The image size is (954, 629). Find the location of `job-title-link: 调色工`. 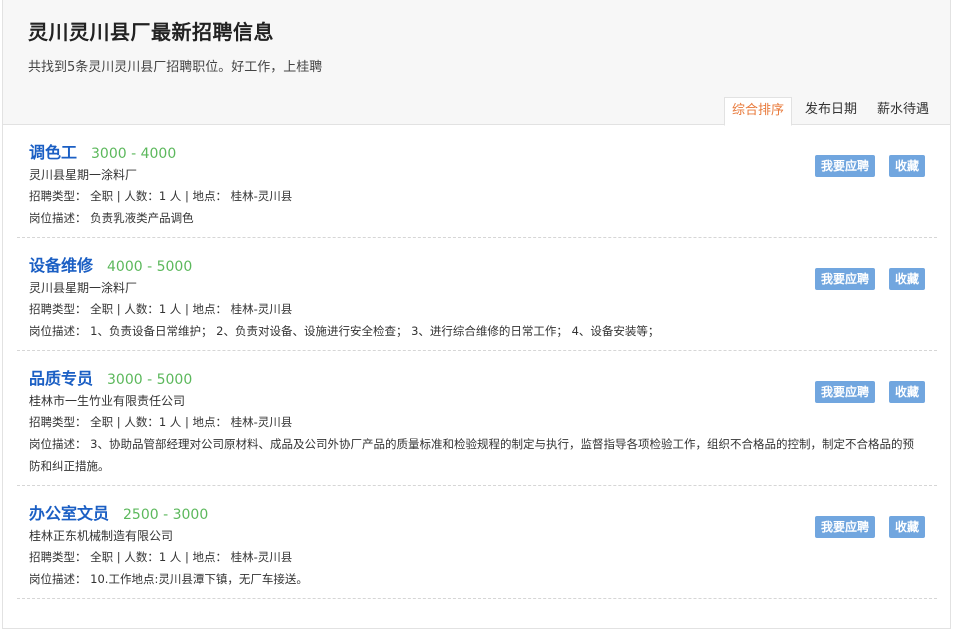

job-title-link: 调色工 is located at coordinates (53, 151).